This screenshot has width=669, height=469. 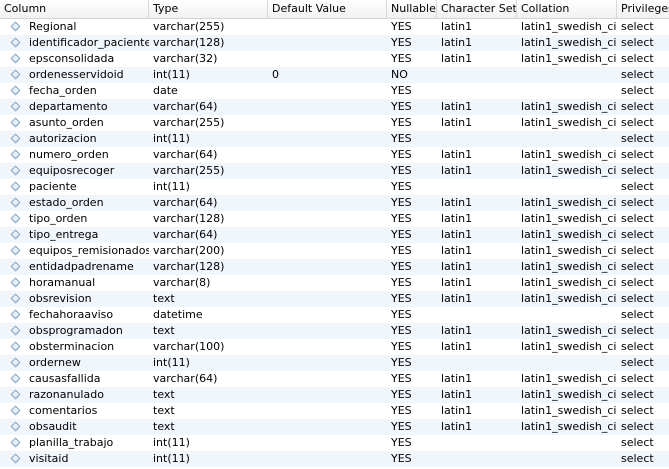 What do you see at coordinates (477, 9) in the screenshot?
I see `header-character-set: Character Set` at bounding box center [477, 9].